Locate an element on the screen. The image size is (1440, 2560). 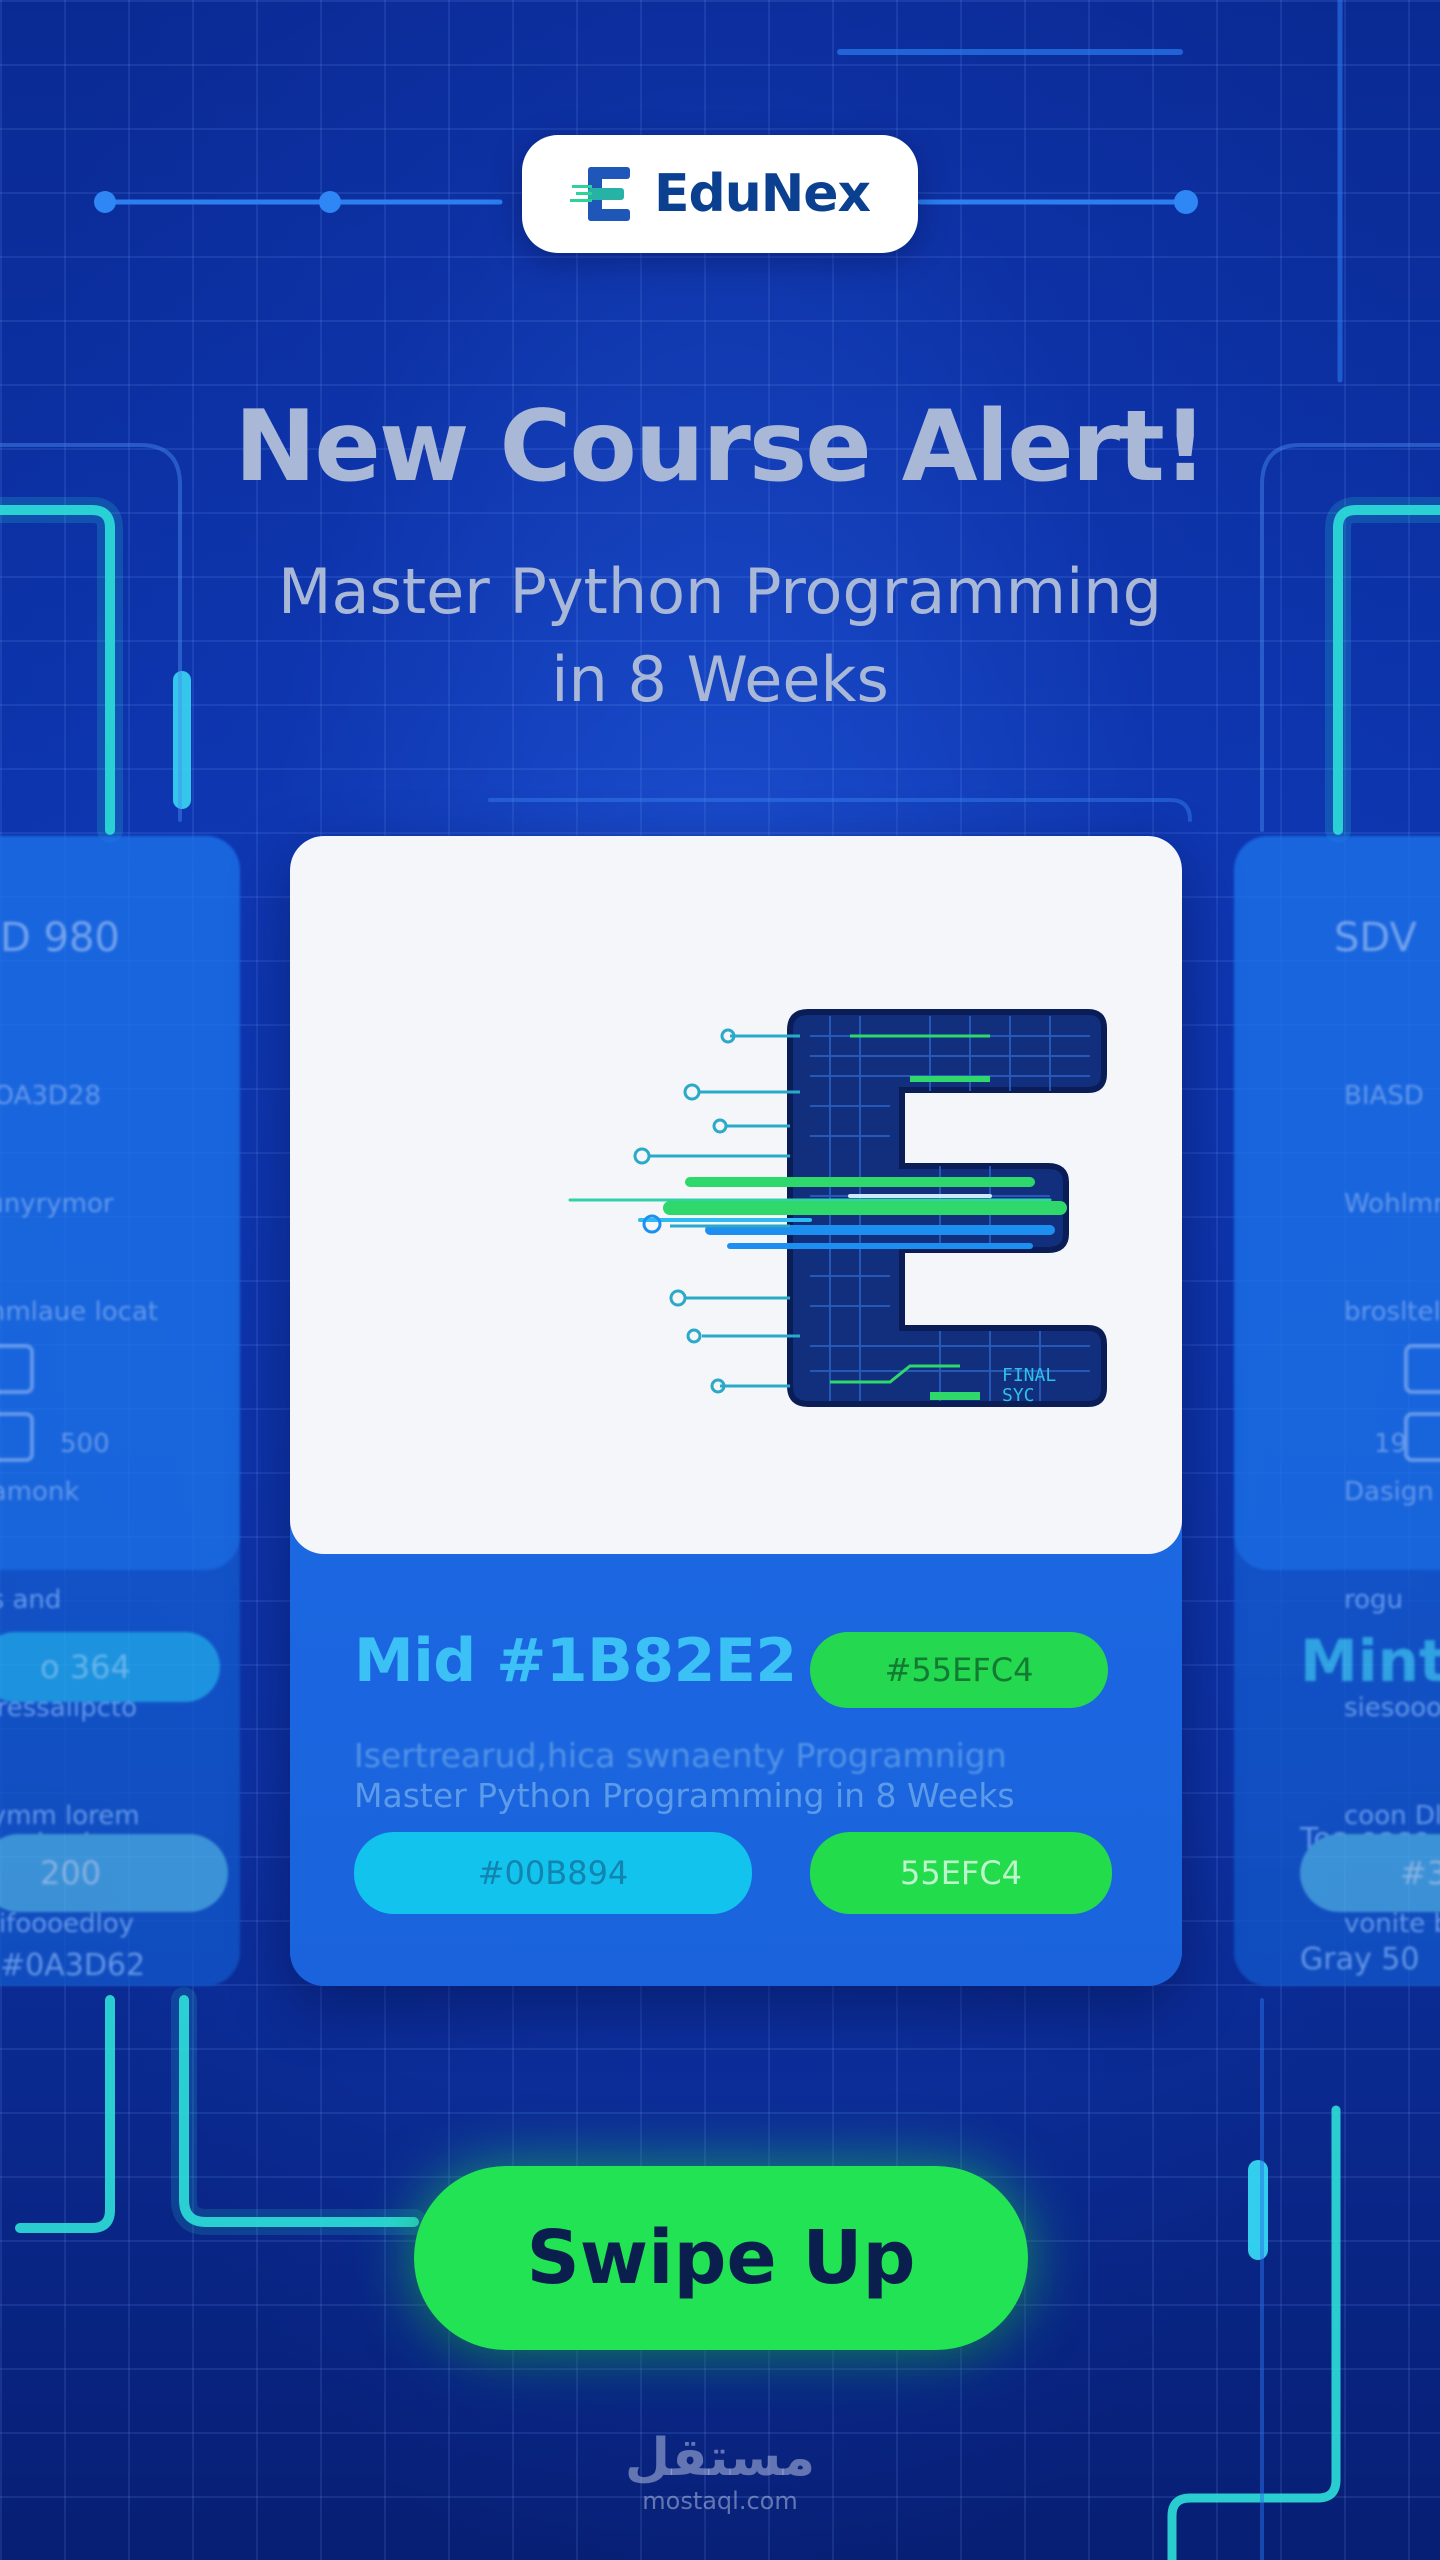
watermark-latin: mostaql.com is located at coordinates (720, 2501).